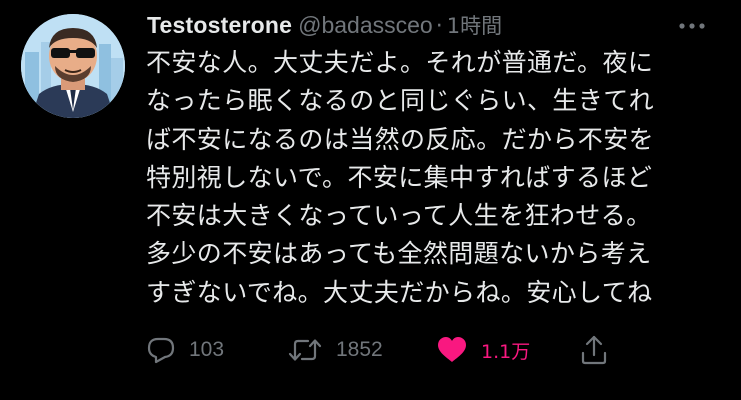 The width and height of the screenshot is (741, 400). Describe the element at coordinates (400, 139) in the screenshot. I see `tweet-text-line: ば不安になるのは当然の反応。だから不安を` at that location.